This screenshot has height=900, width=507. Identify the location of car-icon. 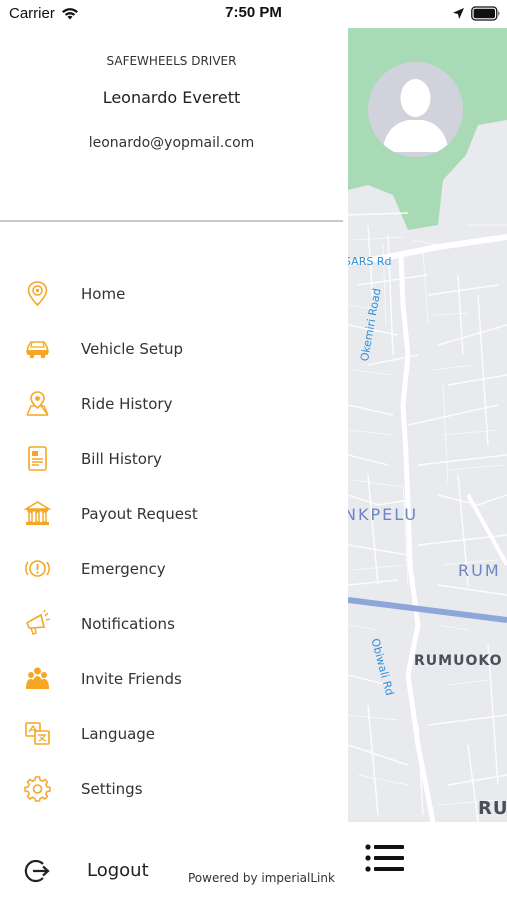
(37, 350).